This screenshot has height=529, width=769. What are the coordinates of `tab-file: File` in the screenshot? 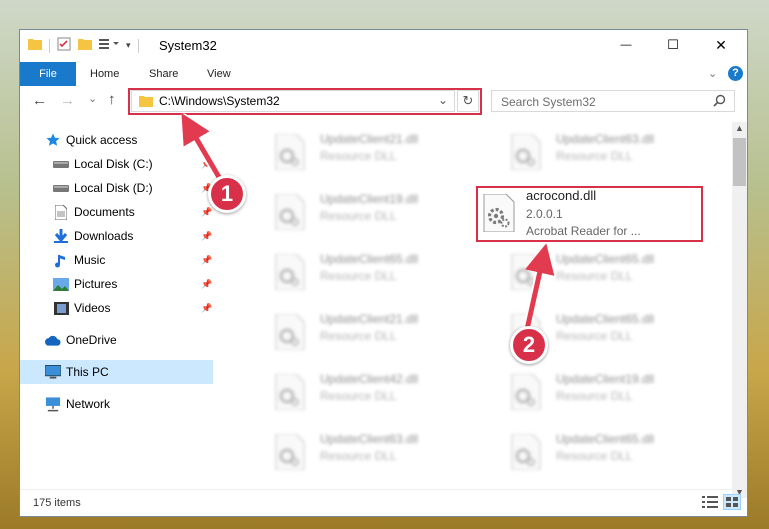 It's located at (48, 74).